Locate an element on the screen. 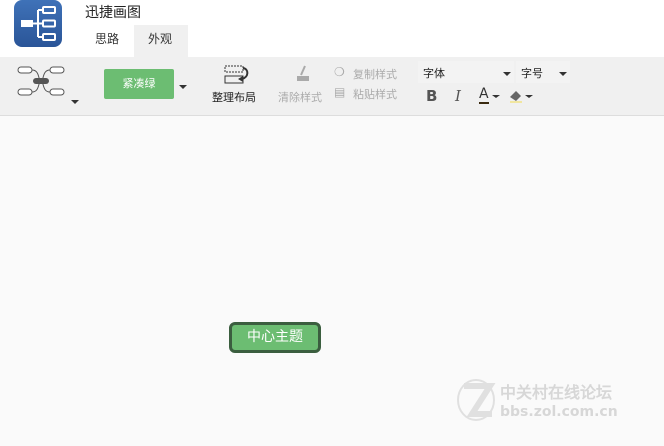 This screenshot has width=664, height=446. zol-watermark-logo: 中关村在线论坛 bbs.zol.com.cn is located at coordinates (551, 401).